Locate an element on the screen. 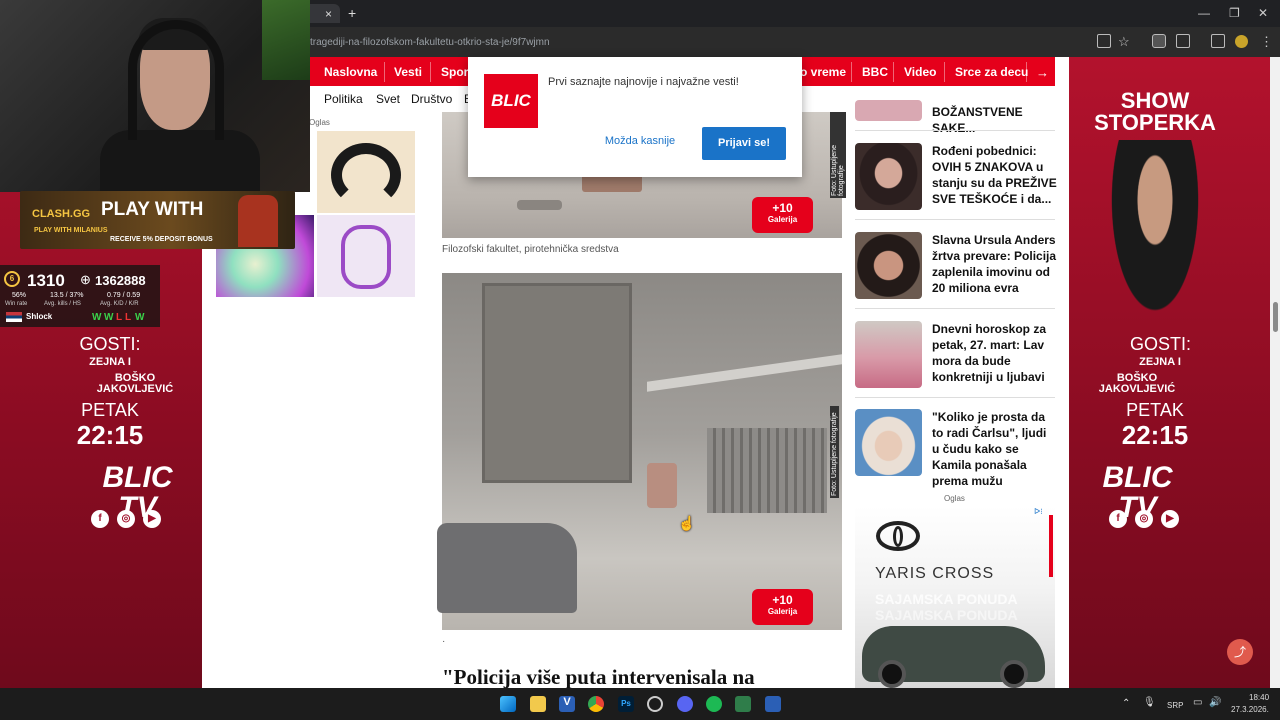 The image size is (1280, 720). facebook-icon-right: f is located at coordinates (1118, 519).